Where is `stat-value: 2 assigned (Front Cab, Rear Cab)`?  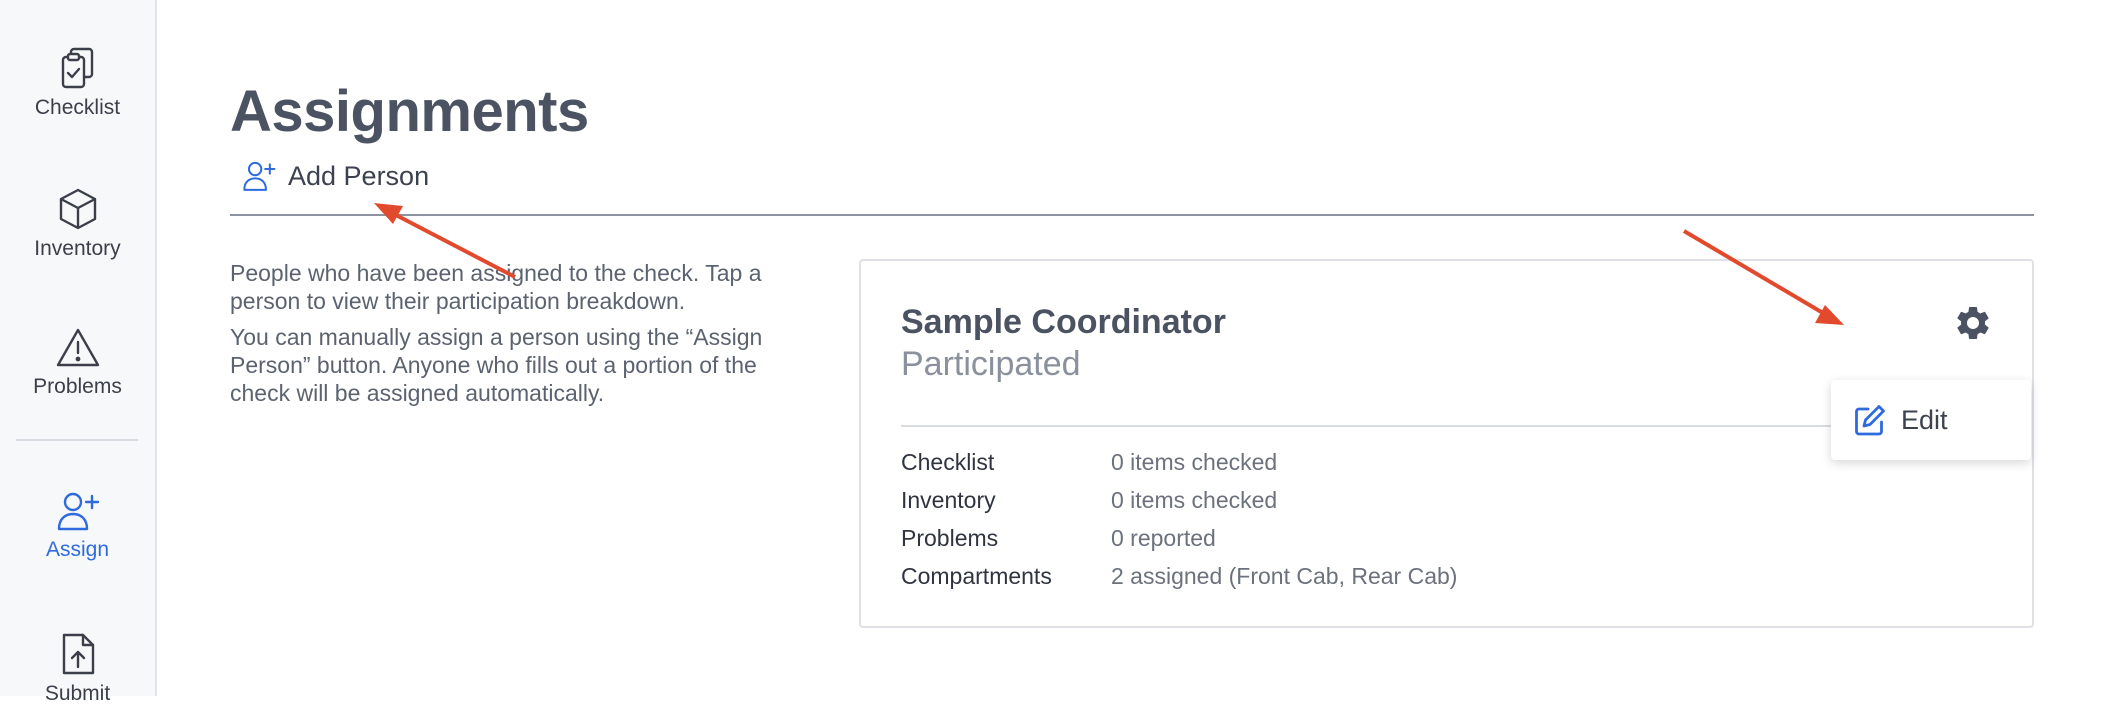
stat-value: 2 assigned (Front Cab, Rear Cab) is located at coordinates (1284, 575).